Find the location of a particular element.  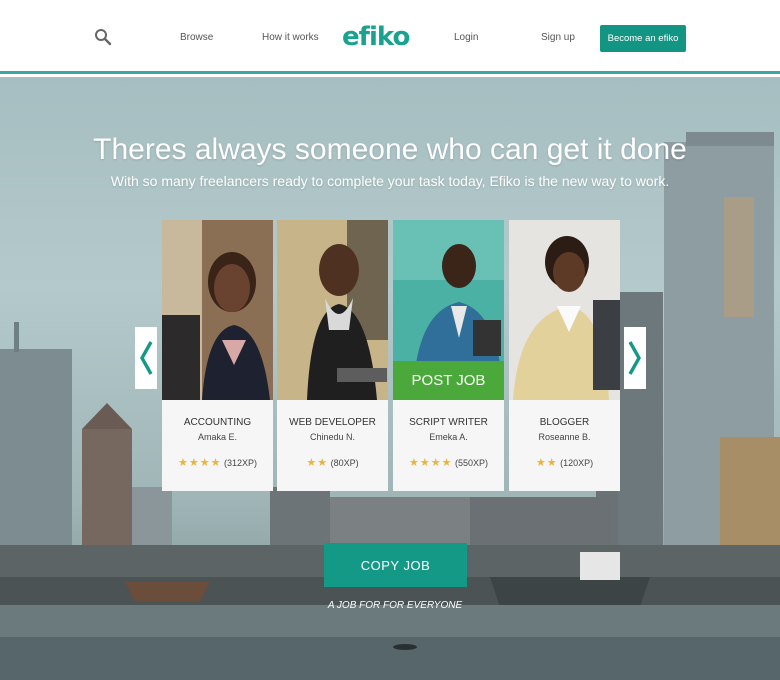

carousel-next-button is located at coordinates (635, 358).